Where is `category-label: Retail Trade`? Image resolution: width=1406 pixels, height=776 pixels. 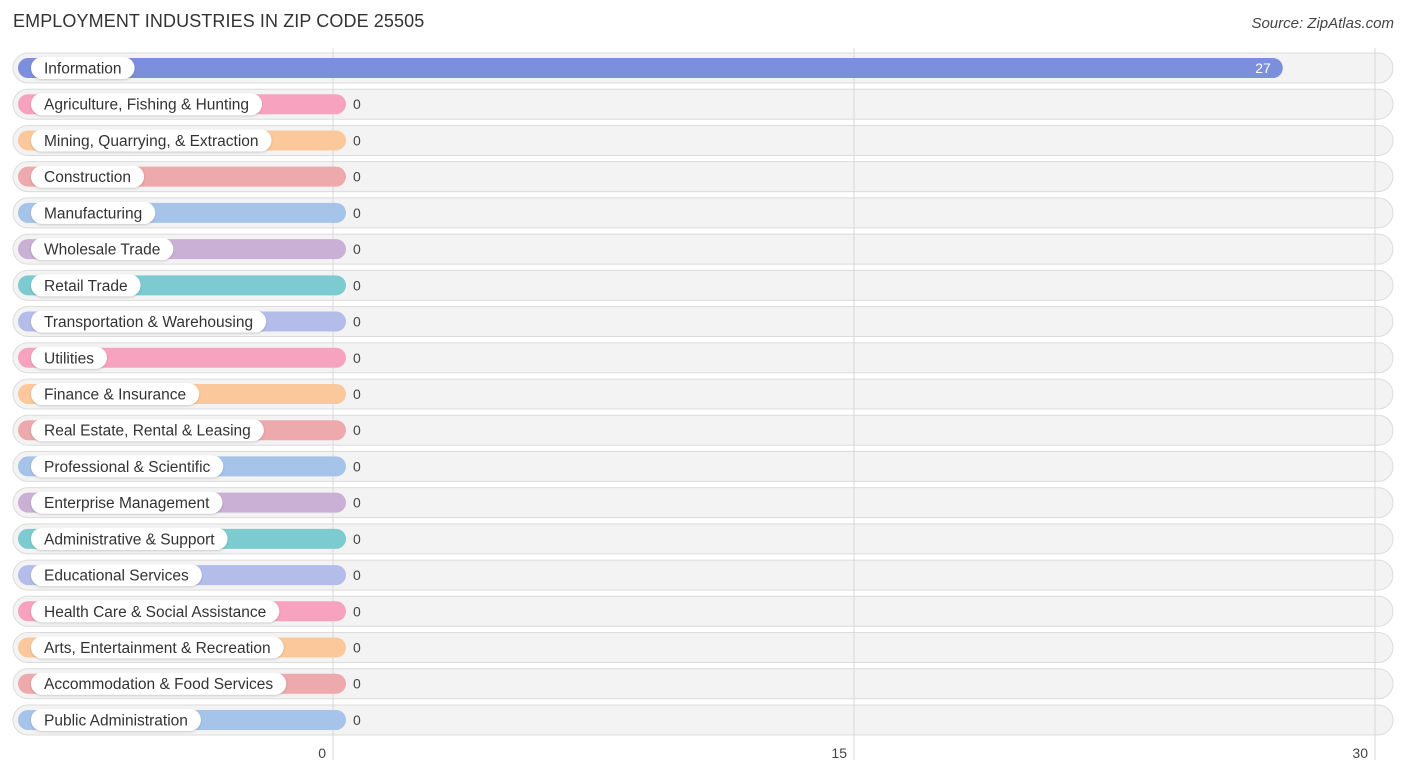
category-label: Retail Trade is located at coordinates (86, 286).